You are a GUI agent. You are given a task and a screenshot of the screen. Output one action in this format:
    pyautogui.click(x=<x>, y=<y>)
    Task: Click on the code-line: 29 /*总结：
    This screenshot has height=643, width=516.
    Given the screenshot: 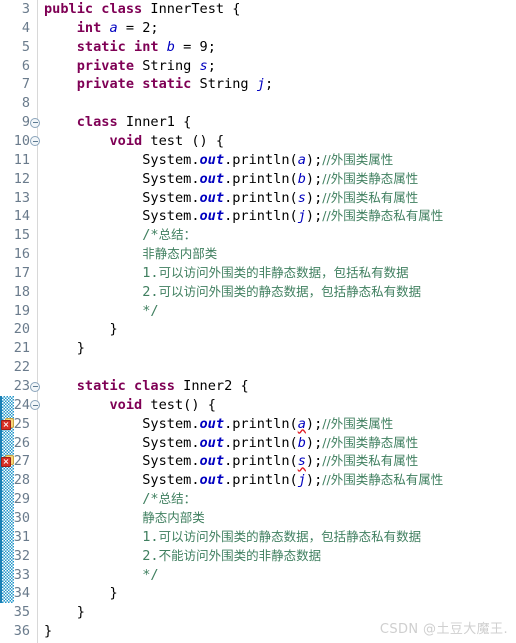 What is the action you would take?
    pyautogui.click(x=258, y=499)
    